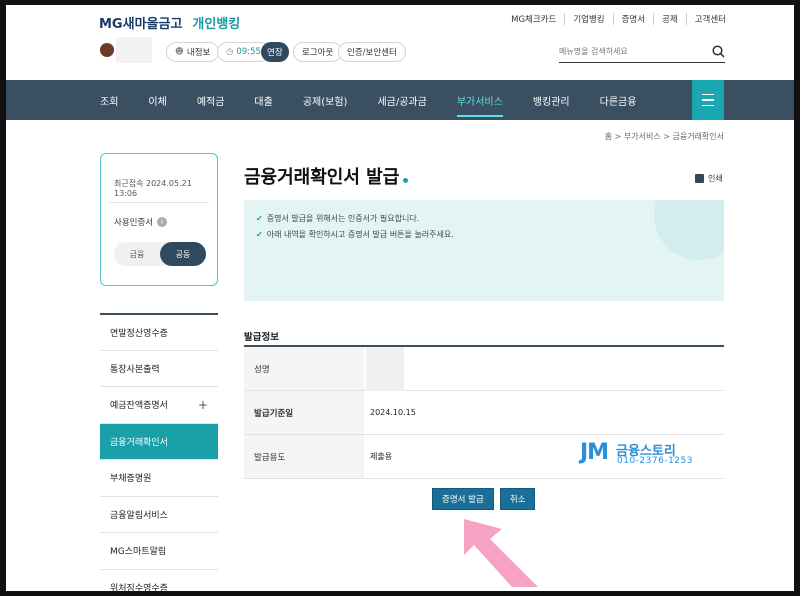  I want to click on page-title-text: 금융거래확인서 발급, so click(322, 177).